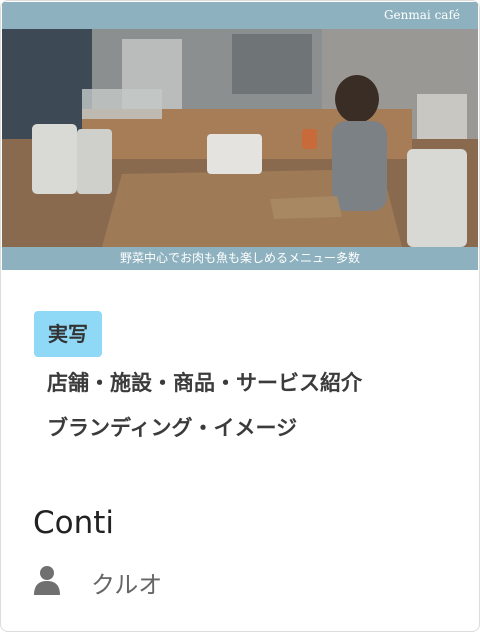 The image size is (480, 632). What do you see at coordinates (421, 15) in the screenshot?
I see `thumbnail-brand: Genmai café` at bounding box center [421, 15].